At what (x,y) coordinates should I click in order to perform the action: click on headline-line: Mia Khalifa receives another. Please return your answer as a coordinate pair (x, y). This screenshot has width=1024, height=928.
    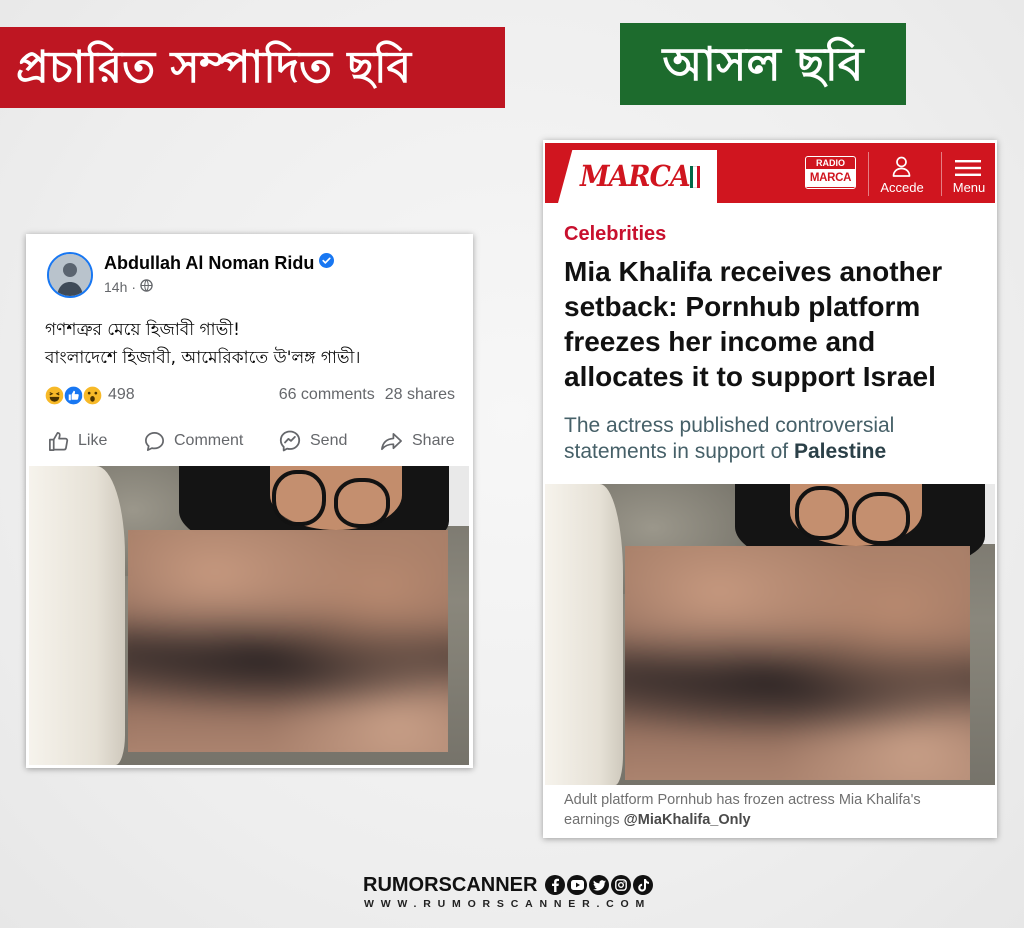
    Looking at the image, I should click on (753, 271).